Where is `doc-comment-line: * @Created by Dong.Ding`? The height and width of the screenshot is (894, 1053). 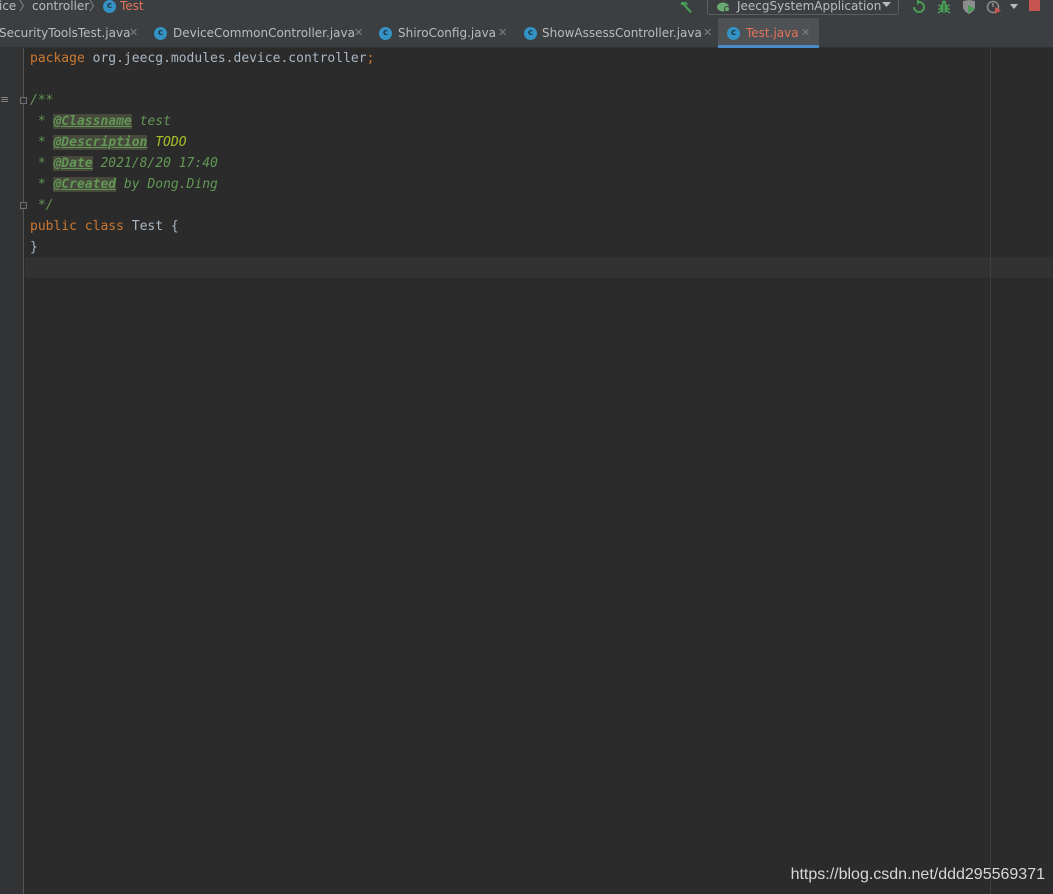 doc-comment-line: * @Created by Dong.Ding is located at coordinates (124, 184).